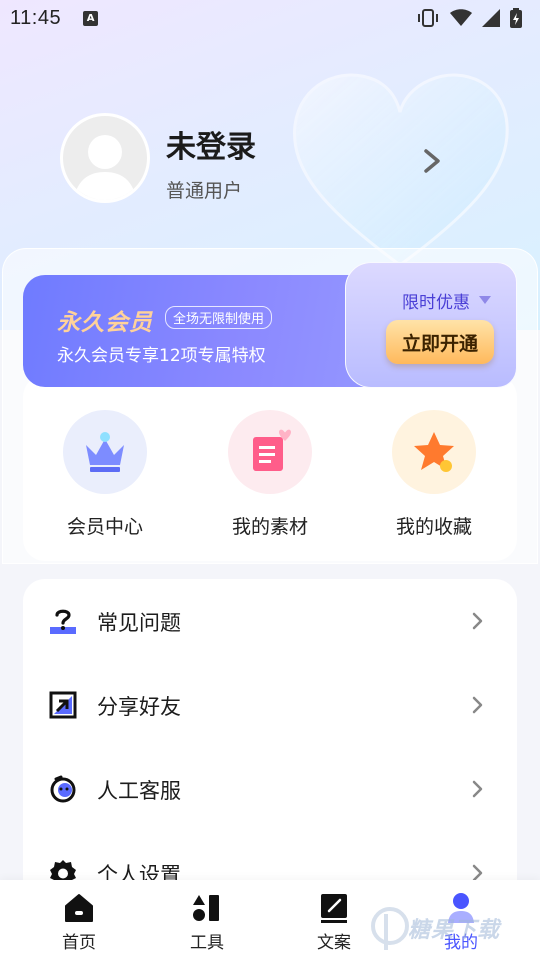  What do you see at coordinates (91, 18) in the screenshot?
I see `a-icon: A` at bounding box center [91, 18].